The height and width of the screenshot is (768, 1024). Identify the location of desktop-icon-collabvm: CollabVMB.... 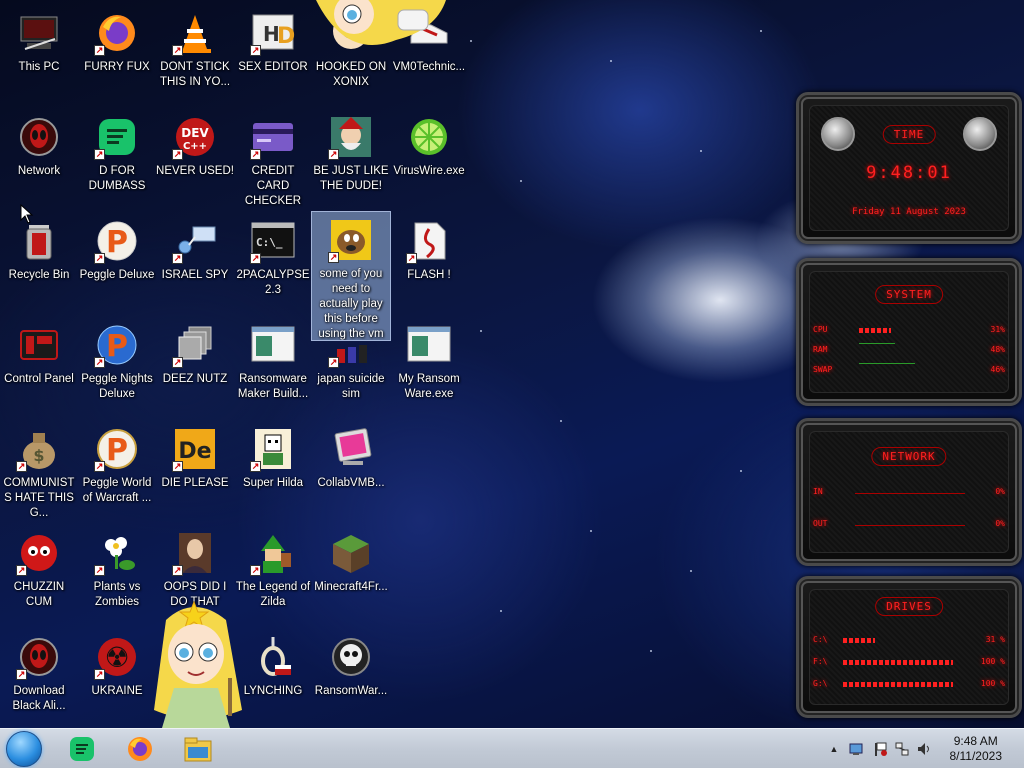
(351, 470).